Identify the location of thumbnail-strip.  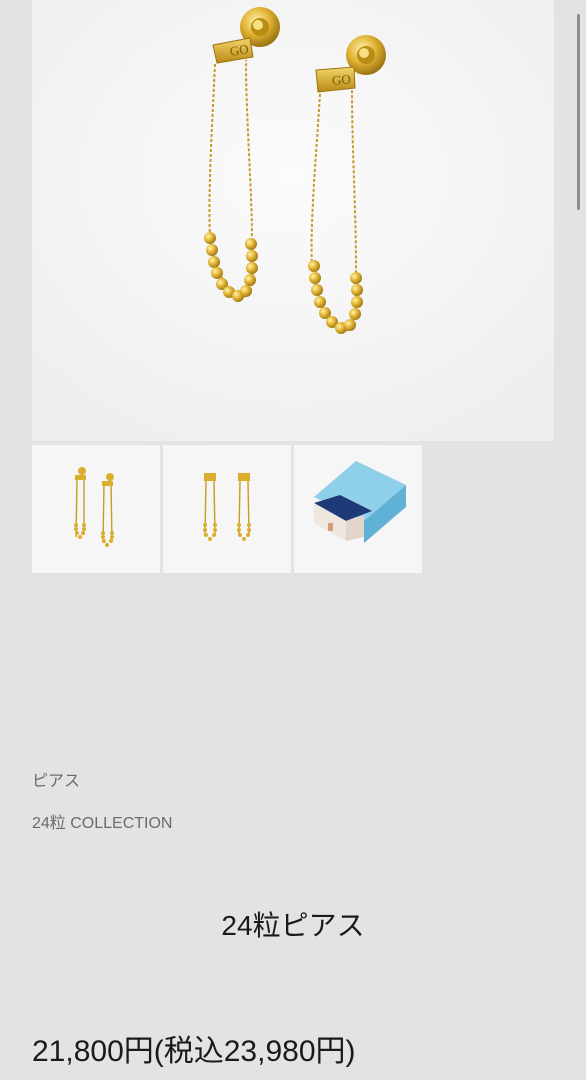
(227, 509).